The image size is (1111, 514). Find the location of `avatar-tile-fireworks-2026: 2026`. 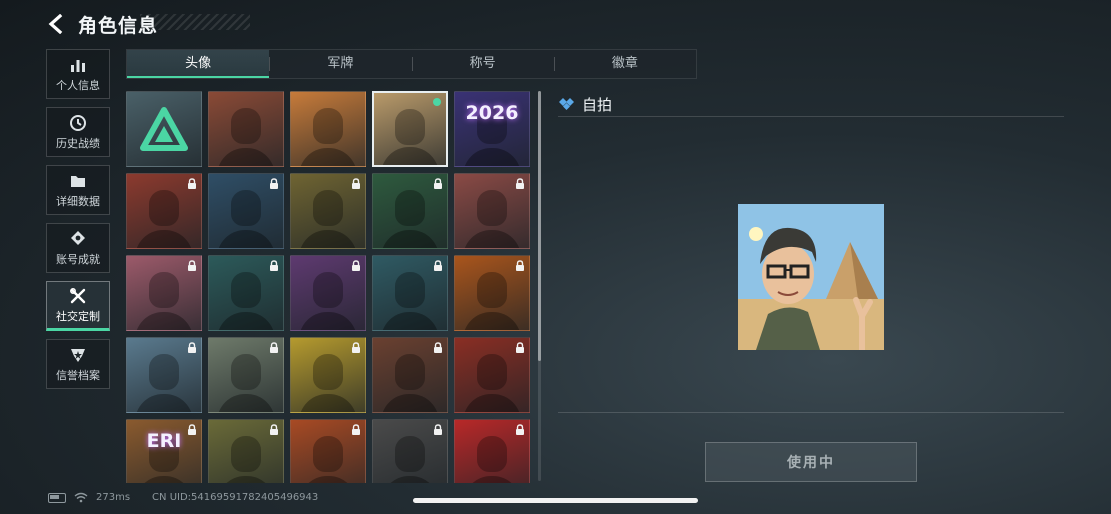

avatar-tile-fireworks-2026: 2026 is located at coordinates (492, 129).